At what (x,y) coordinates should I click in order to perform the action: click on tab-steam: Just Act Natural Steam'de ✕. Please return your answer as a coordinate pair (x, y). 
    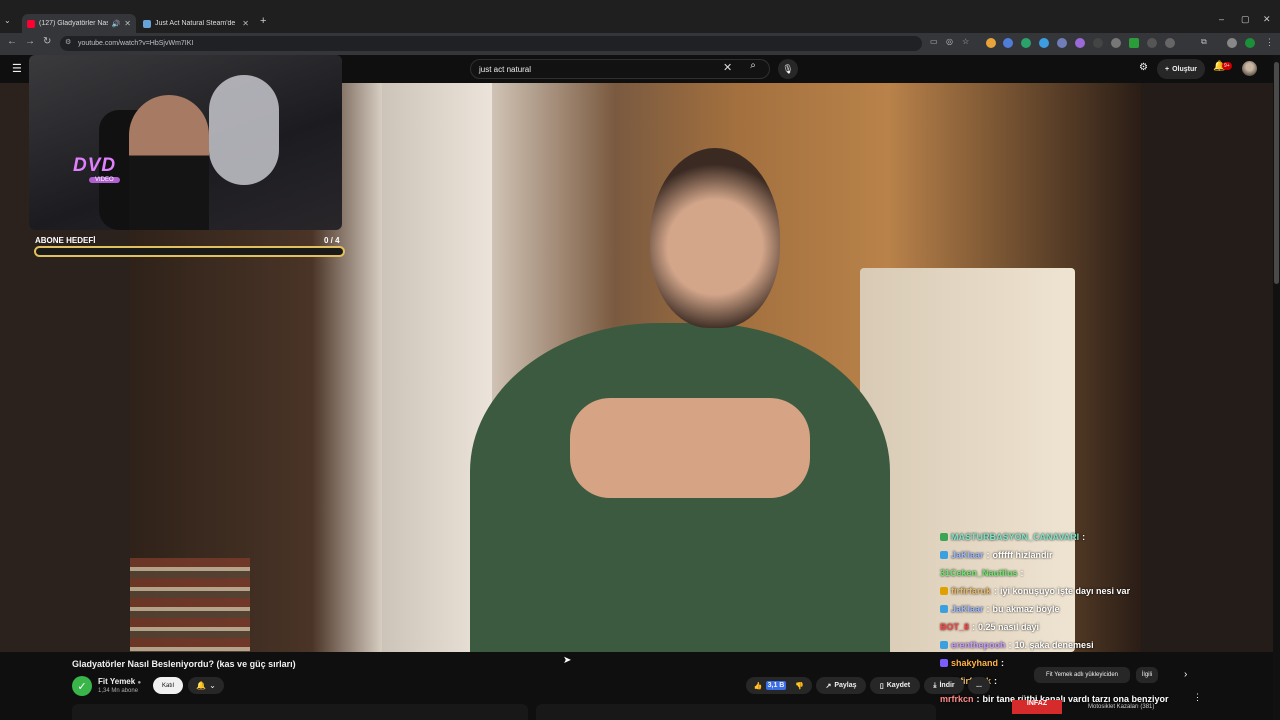
    Looking at the image, I should click on (196, 23).